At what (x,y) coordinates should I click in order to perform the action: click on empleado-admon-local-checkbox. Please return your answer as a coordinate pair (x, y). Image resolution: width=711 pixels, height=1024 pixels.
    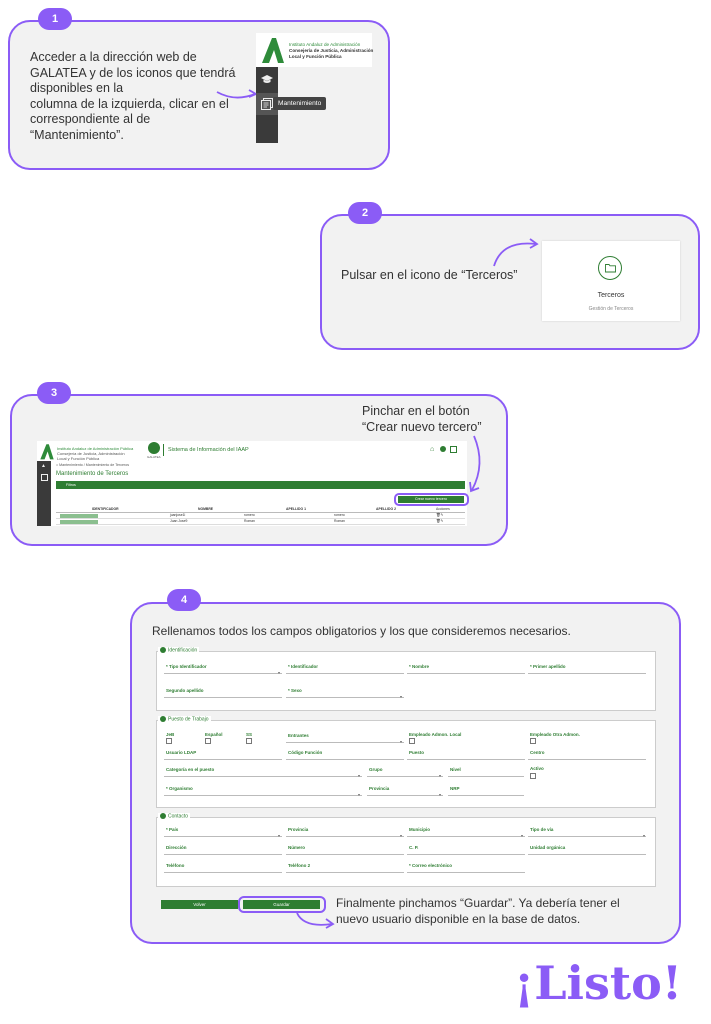
    Looking at the image, I should click on (412, 741).